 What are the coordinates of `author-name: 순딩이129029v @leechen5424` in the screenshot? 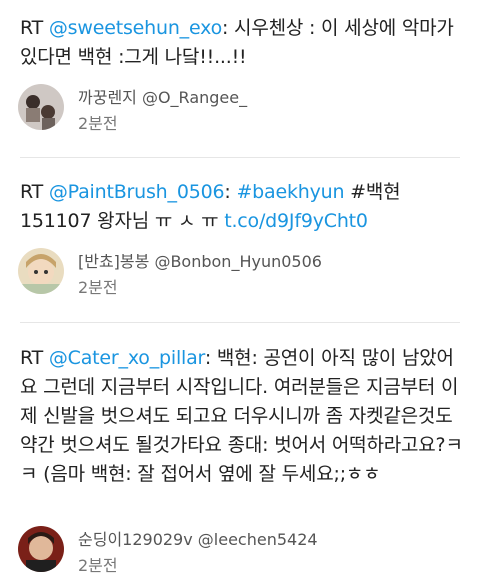 It's located at (198, 538).